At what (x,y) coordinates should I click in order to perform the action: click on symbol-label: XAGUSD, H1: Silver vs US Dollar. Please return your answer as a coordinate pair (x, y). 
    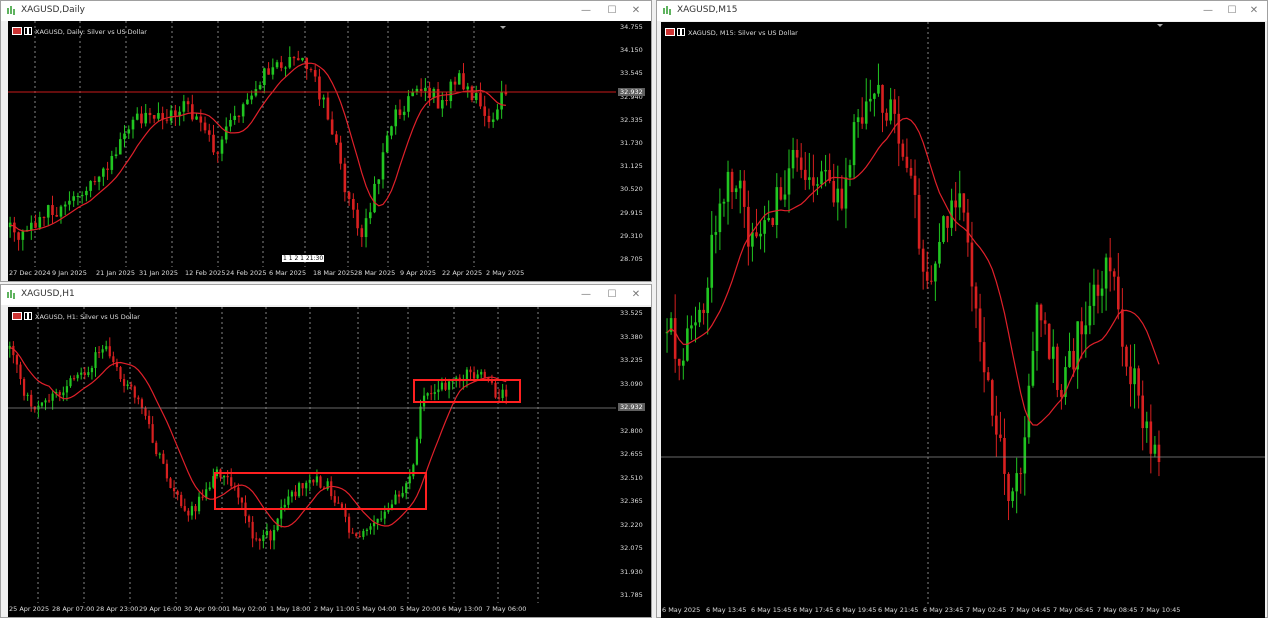
    Looking at the image, I should click on (76, 316).